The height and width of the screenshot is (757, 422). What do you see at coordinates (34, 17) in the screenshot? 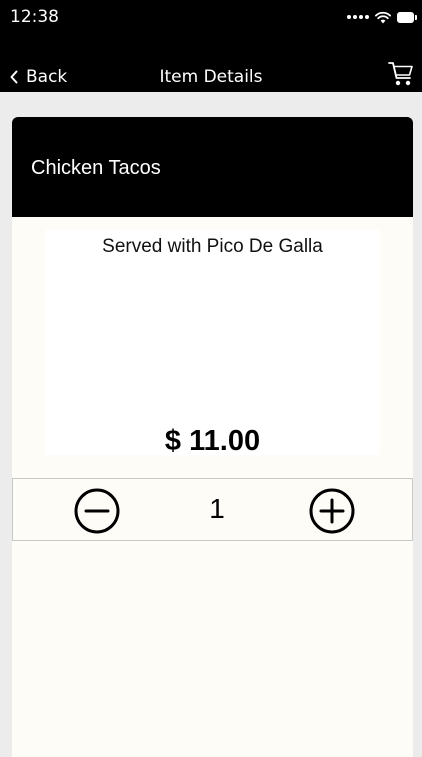
I see `status-time: 12:38` at bounding box center [34, 17].